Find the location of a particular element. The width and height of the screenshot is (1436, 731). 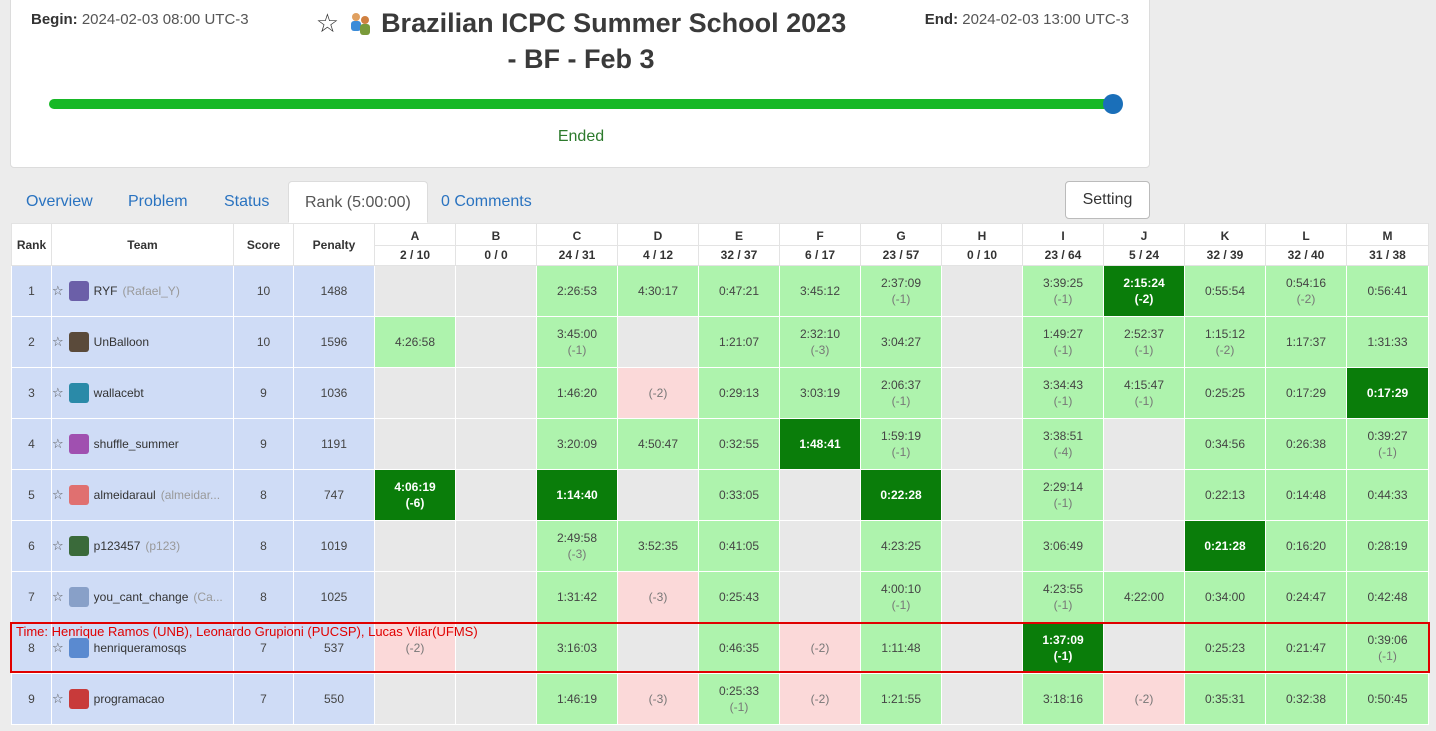

header-team: Team is located at coordinates (142, 244).